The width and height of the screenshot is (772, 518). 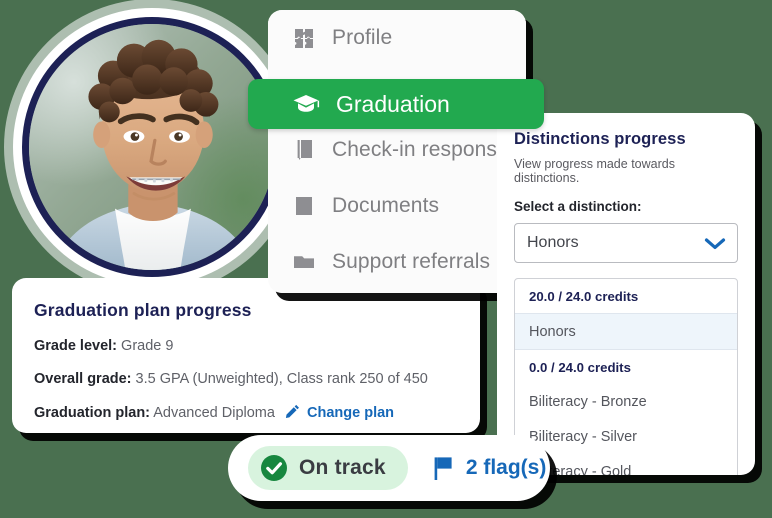 What do you see at coordinates (76, 346) in the screenshot?
I see `grade-level-label: Grade level:` at bounding box center [76, 346].